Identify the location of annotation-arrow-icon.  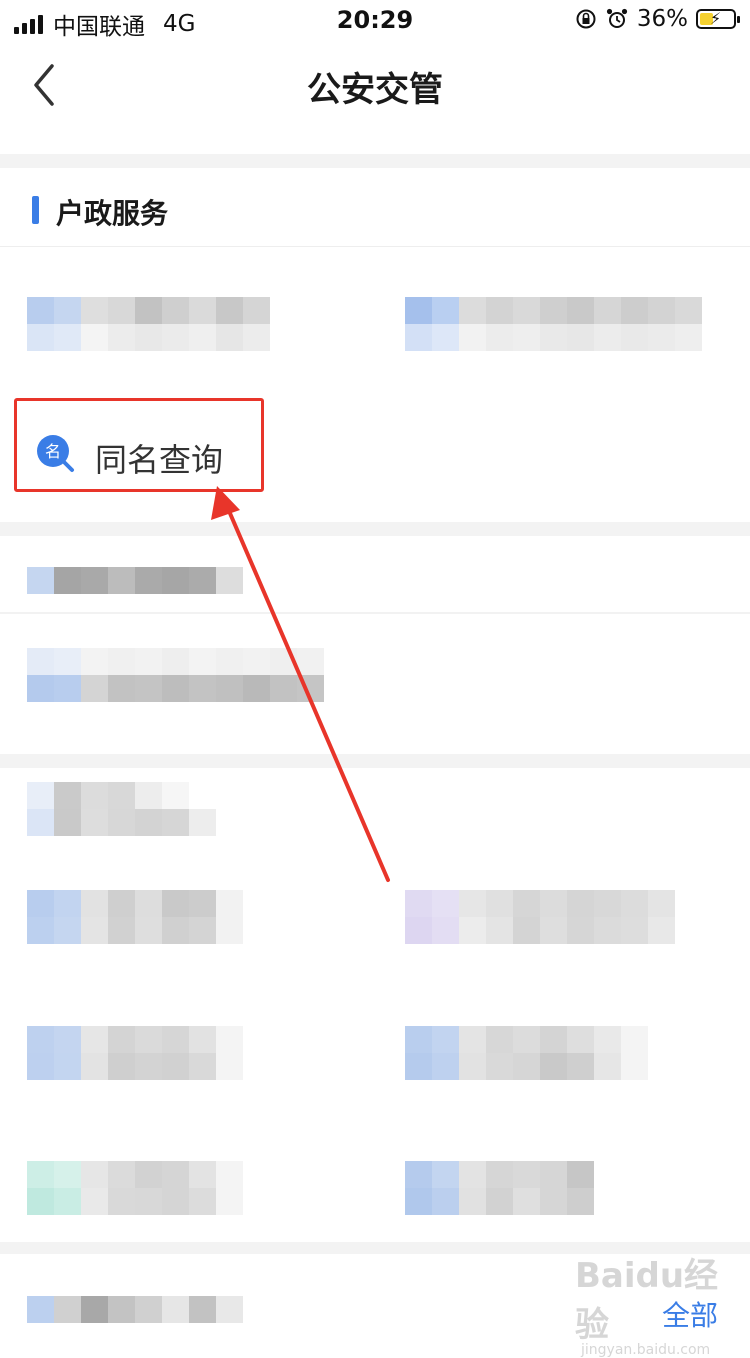
(300, 684).